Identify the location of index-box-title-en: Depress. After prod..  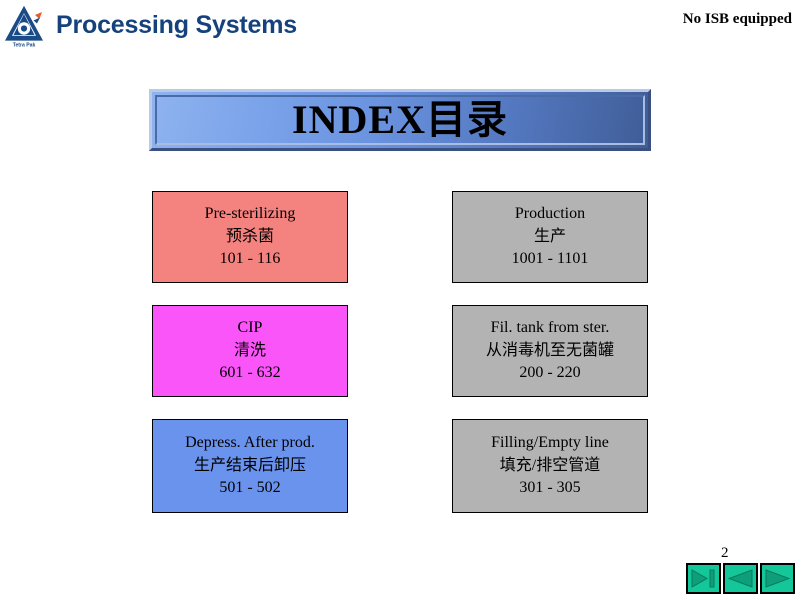
(250, 442).